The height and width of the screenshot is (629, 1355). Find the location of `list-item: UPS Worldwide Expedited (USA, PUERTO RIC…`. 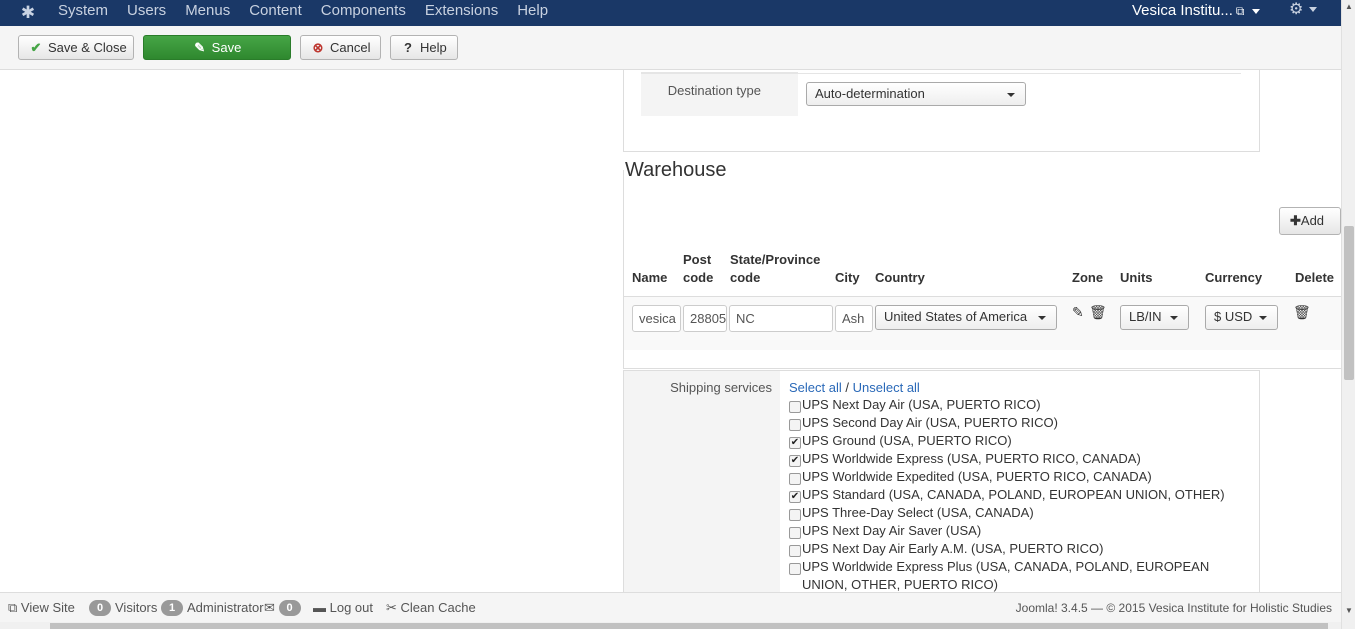

list-item: UPS Worldwide Expedited (USA, PUERTO RIC… is located at coordinates (1016, 477).